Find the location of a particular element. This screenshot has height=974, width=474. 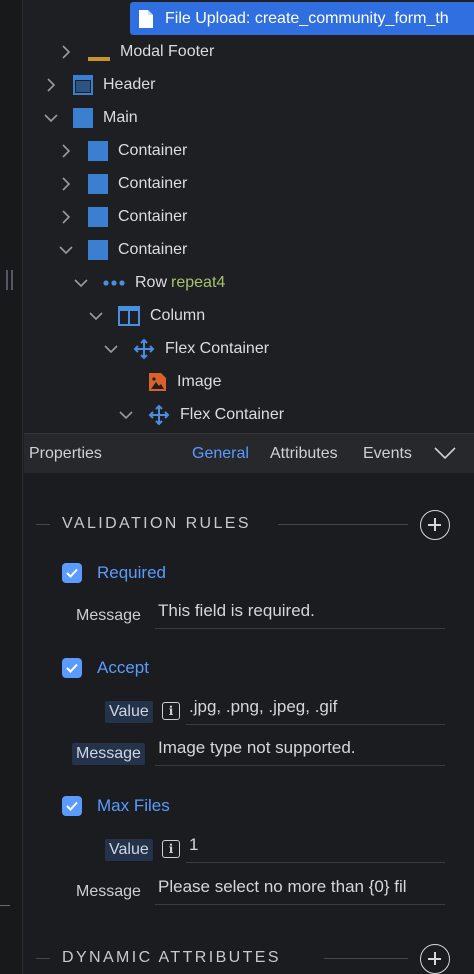

tree-item-modal-footer: Modal Footer is located at coordinates (136, 51).